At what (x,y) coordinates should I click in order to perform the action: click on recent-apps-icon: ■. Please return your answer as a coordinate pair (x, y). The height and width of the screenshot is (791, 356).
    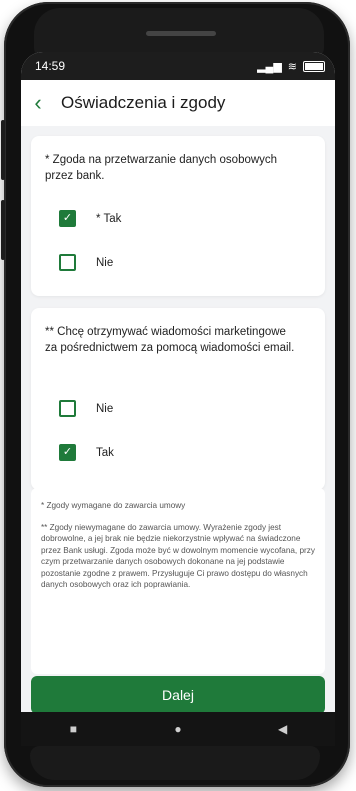
    Looking at the image, I should click on (73, 729).